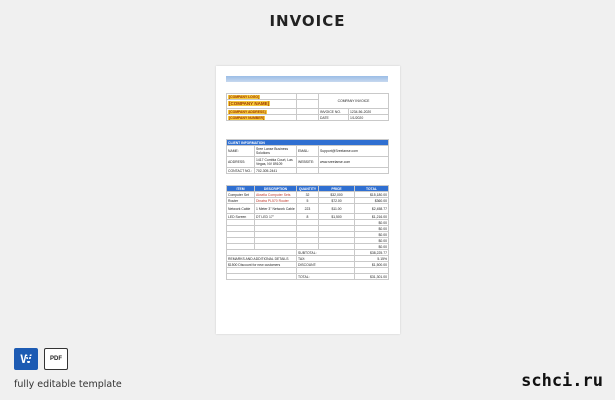 This screenshot has height=400, width=615. I want to click on company-number-placeholder: [COMPANY NUMBER], so click(247, 117).